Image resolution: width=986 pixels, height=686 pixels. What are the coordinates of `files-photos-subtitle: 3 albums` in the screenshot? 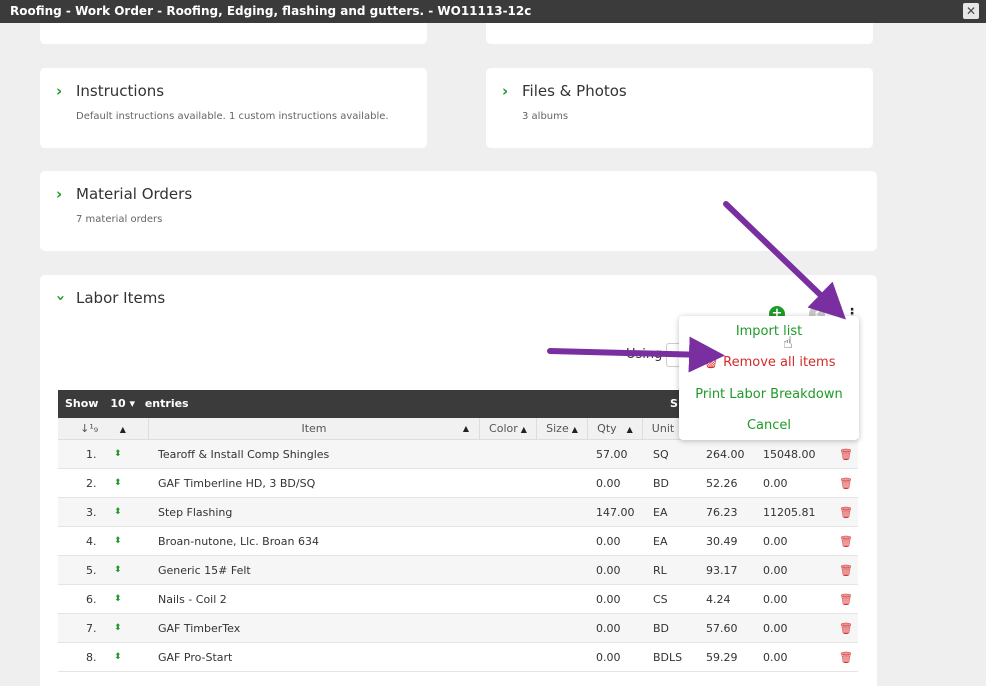 It's located at (545, 116).